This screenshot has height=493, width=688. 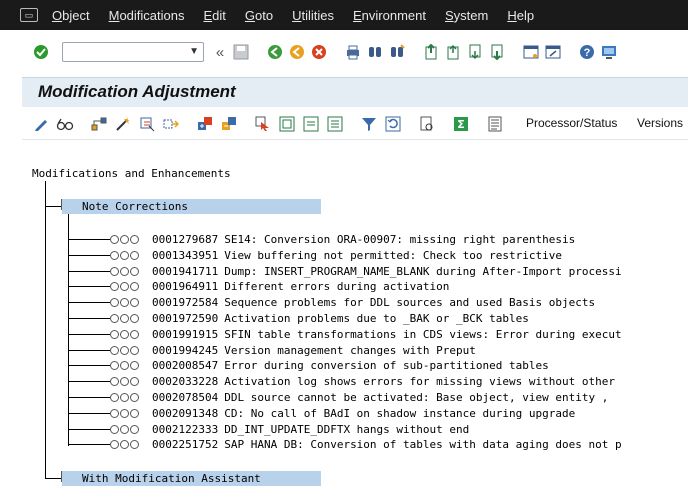 What do you see at coordinates (171, 124) in the screenshot?
I see `move-icon` at bounding box center [171, 124].